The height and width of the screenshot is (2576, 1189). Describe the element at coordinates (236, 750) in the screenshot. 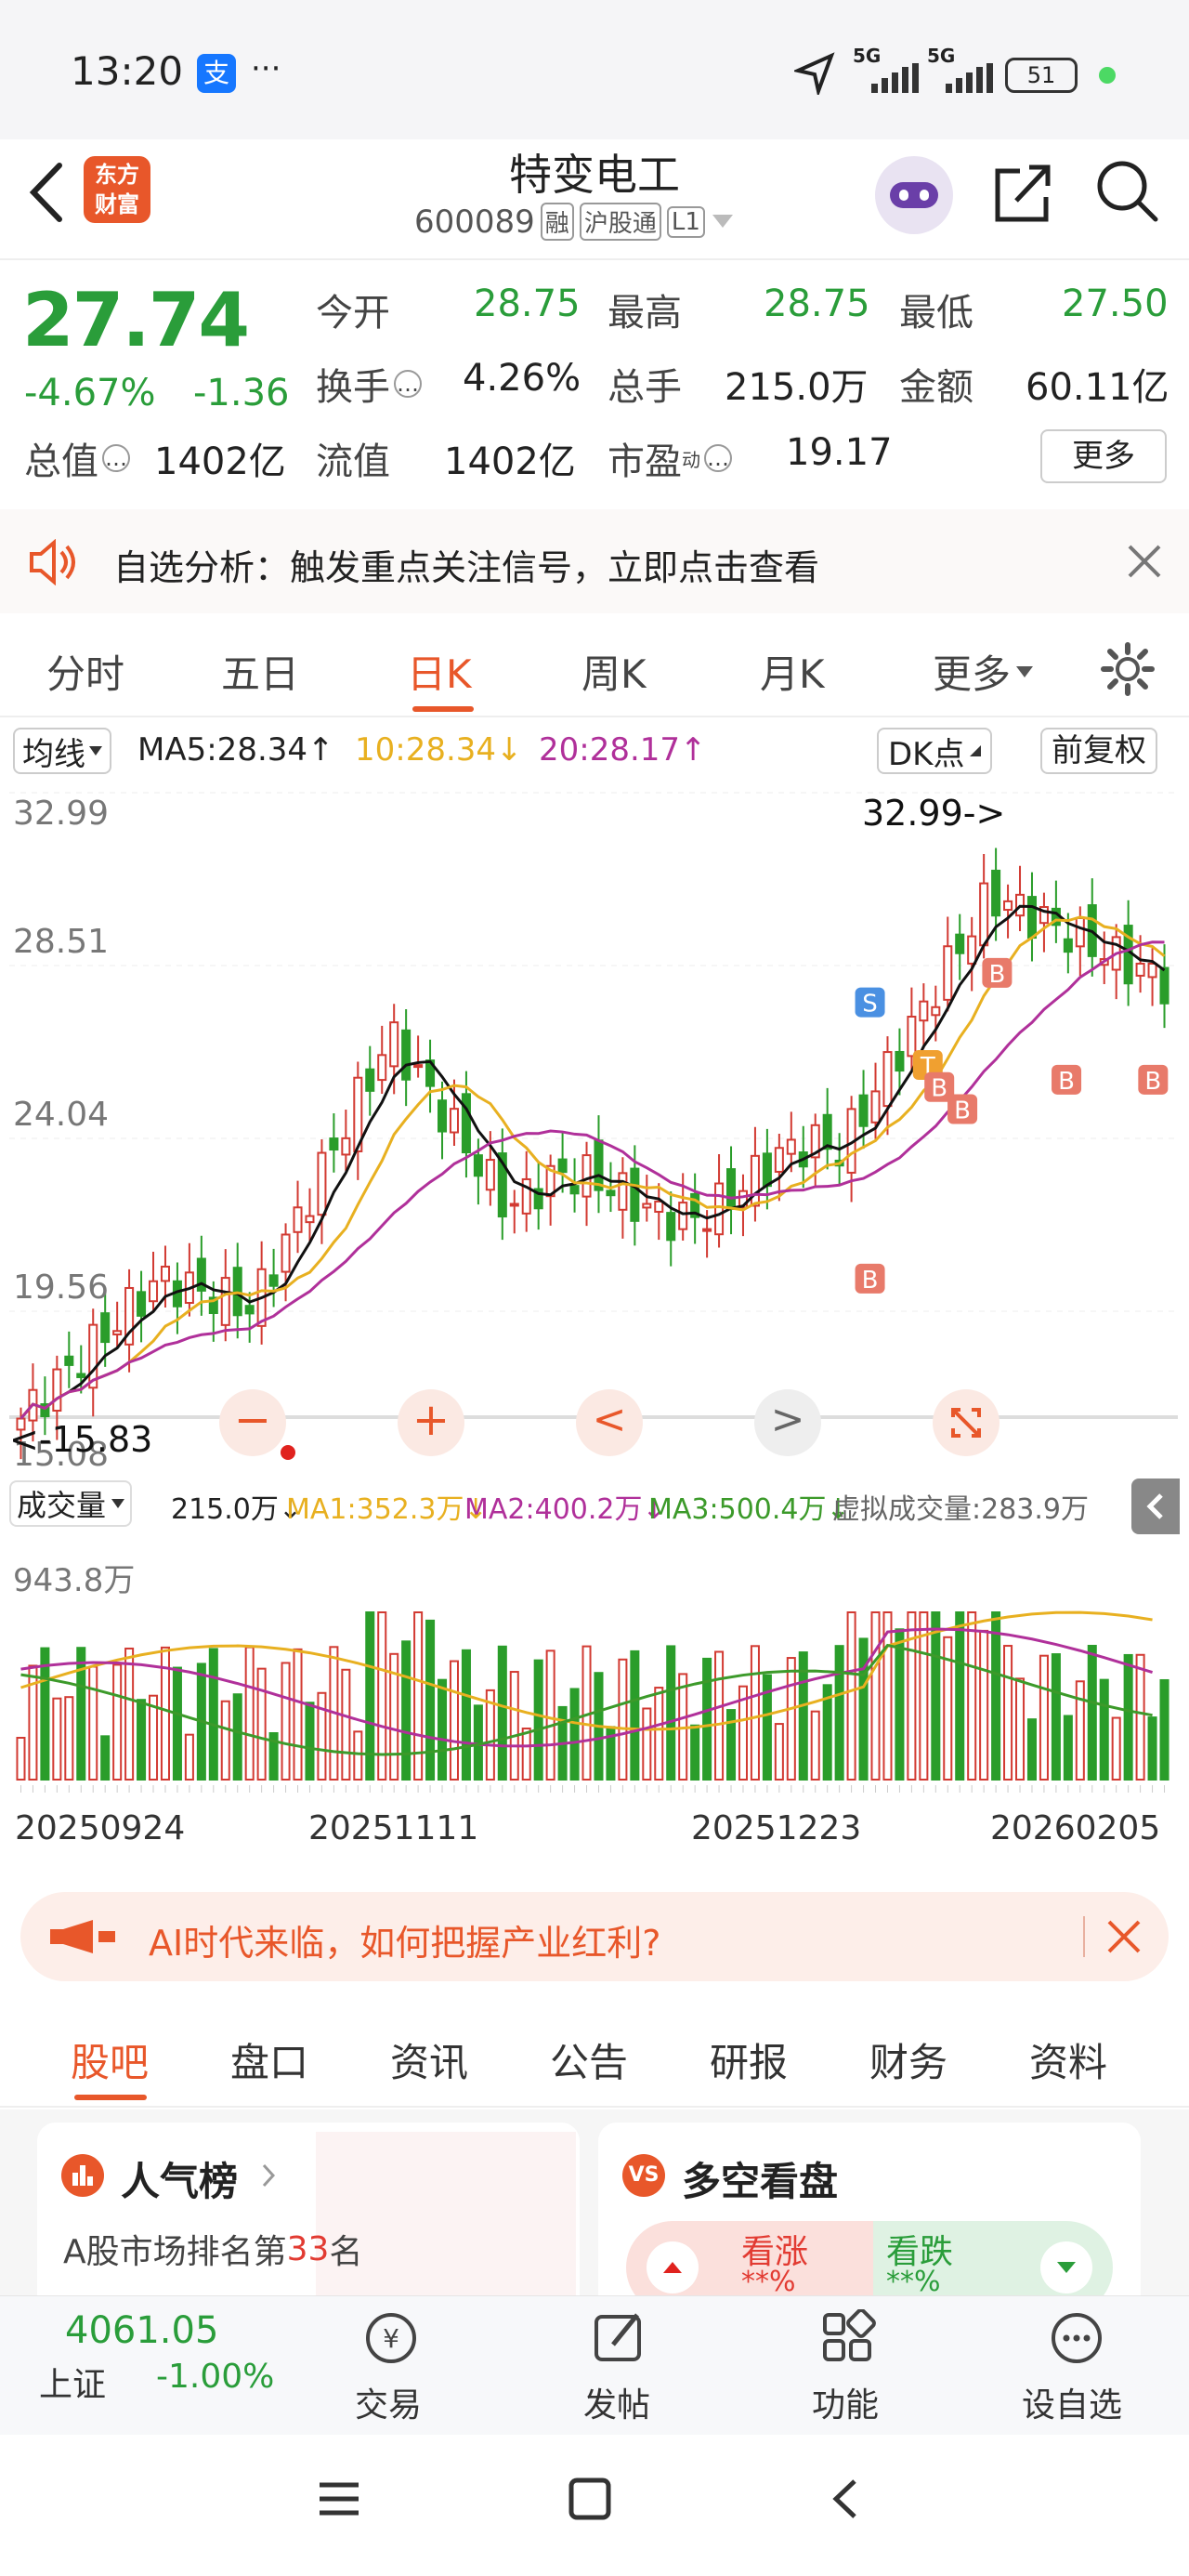

I see `ma5-value: MA5:28.34↑` at that location.